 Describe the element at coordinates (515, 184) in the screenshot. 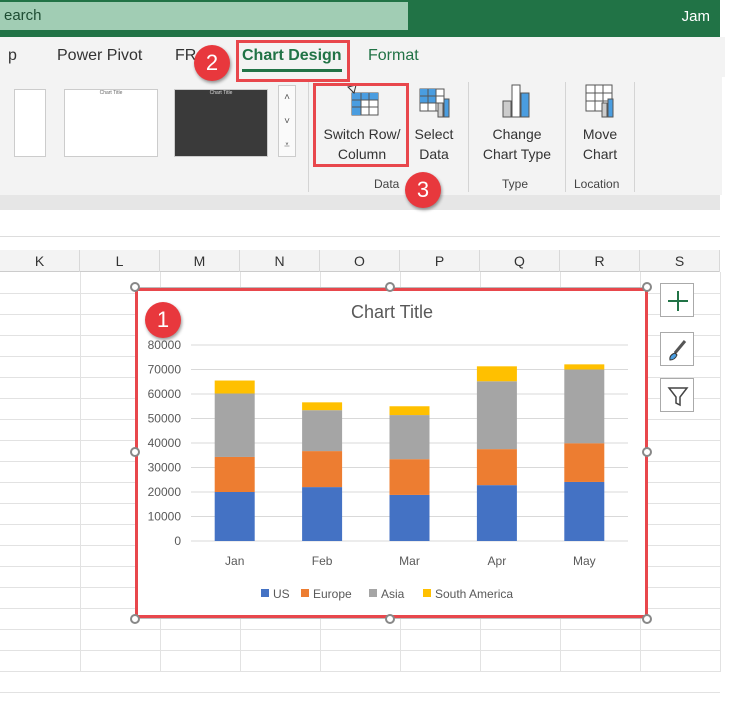

I see `group-label-type: Type` at that location.